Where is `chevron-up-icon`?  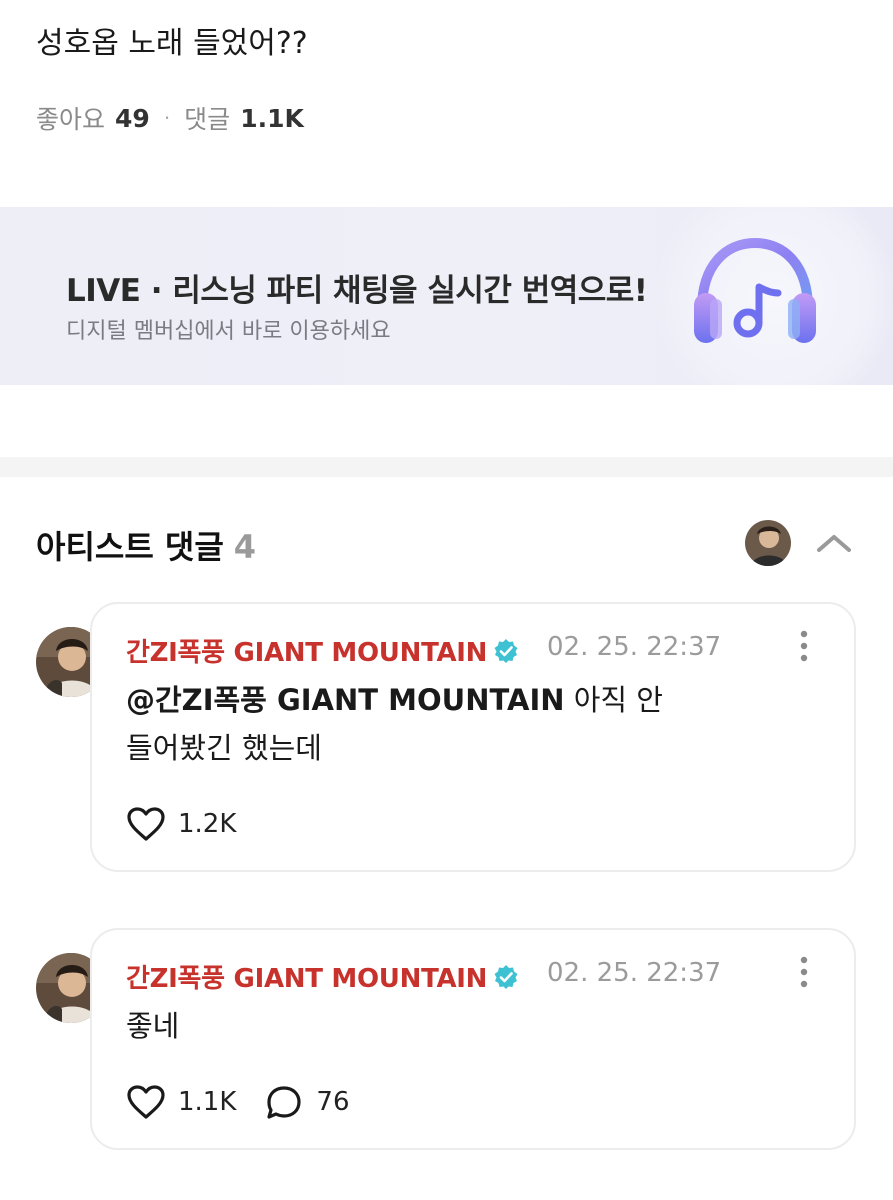
chevron-up-icon is located at coordinates (834, 543).